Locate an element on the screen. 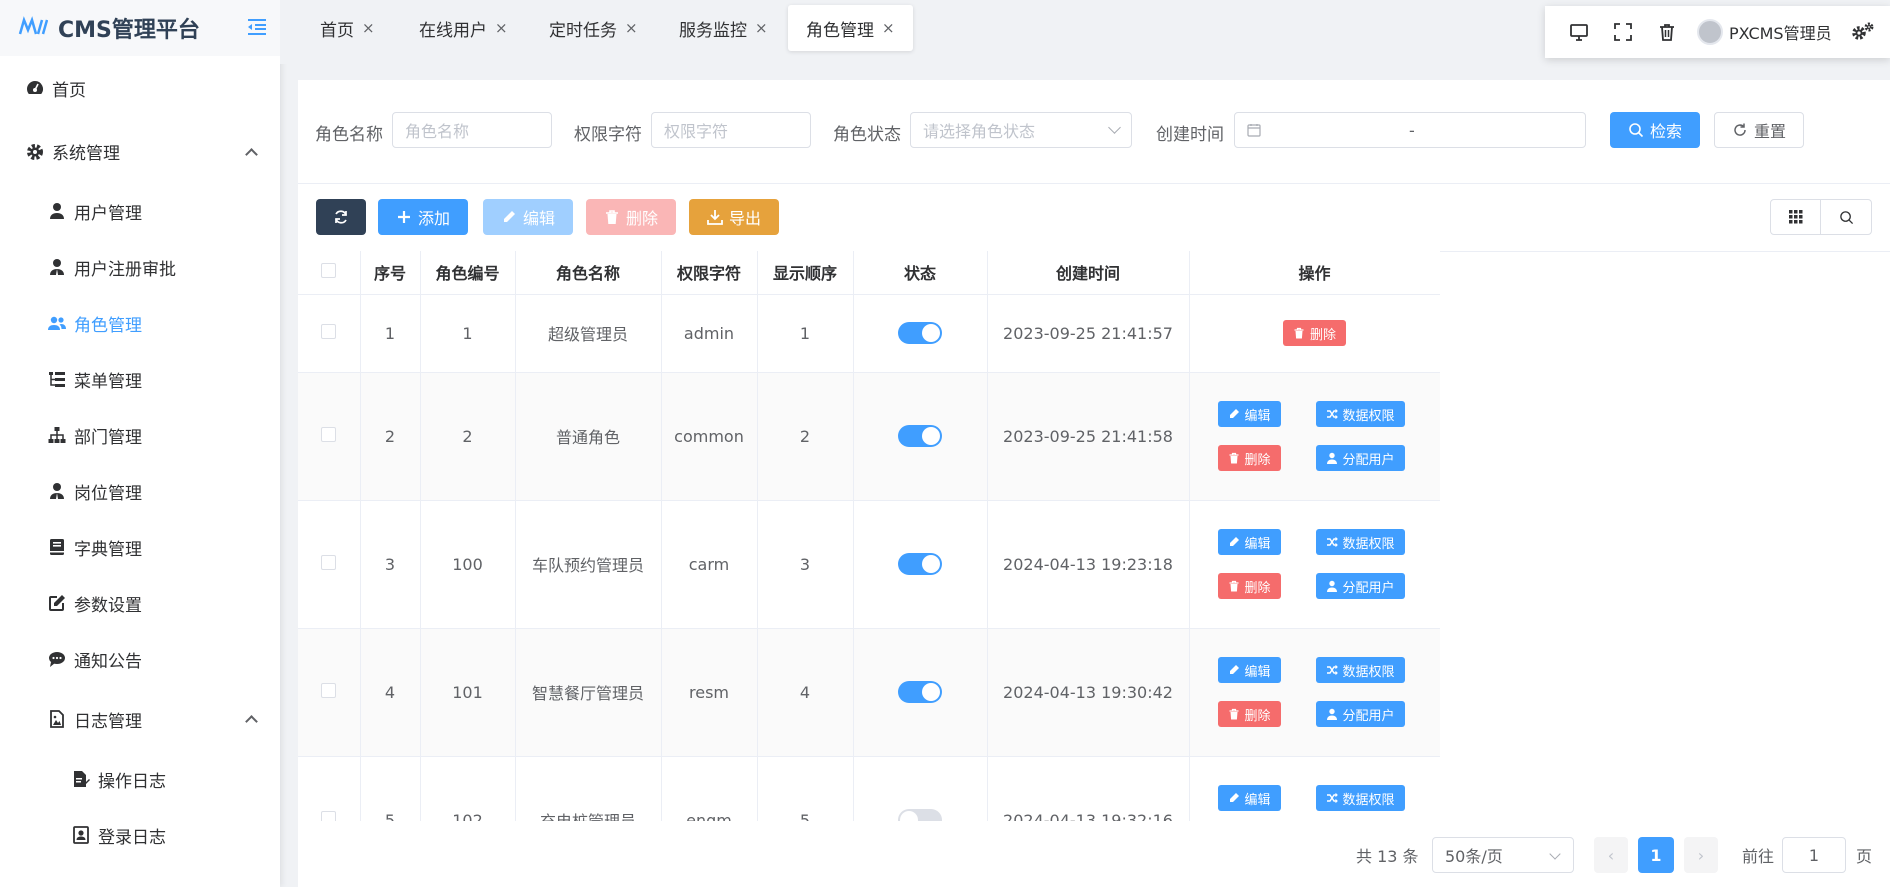  next-page-button: › is located at coordinates (1701, 855).